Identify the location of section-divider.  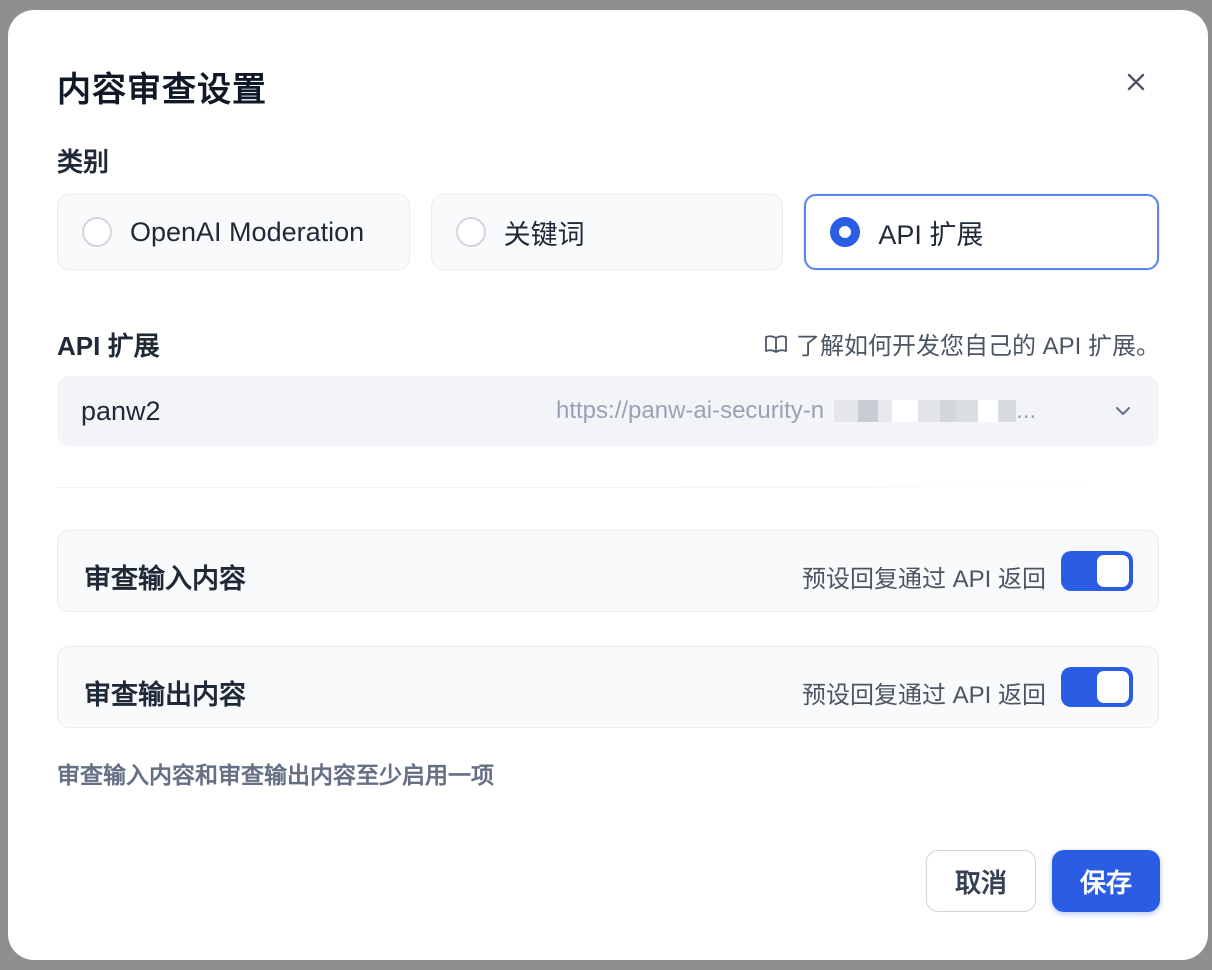
(608, 487).